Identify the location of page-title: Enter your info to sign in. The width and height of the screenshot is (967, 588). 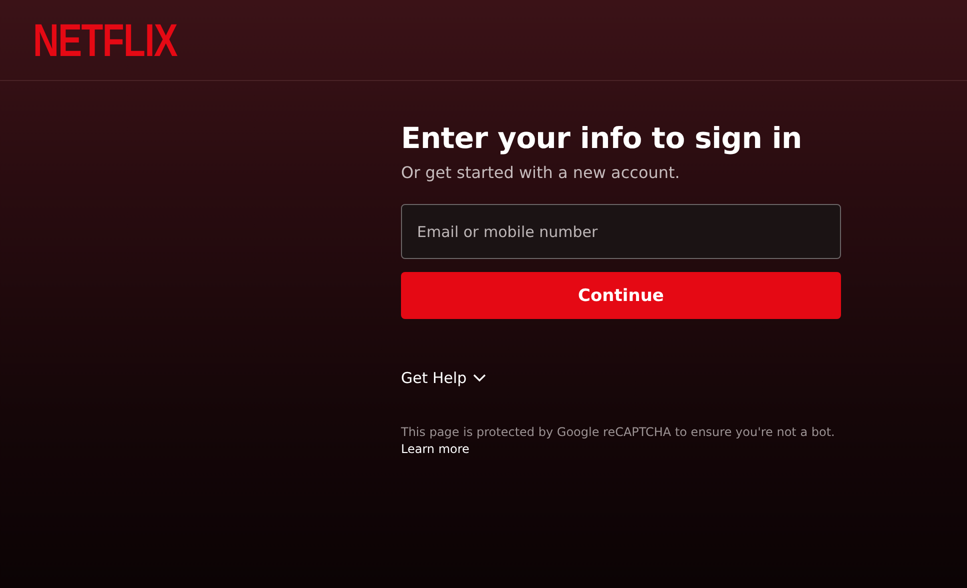
(602, 138).